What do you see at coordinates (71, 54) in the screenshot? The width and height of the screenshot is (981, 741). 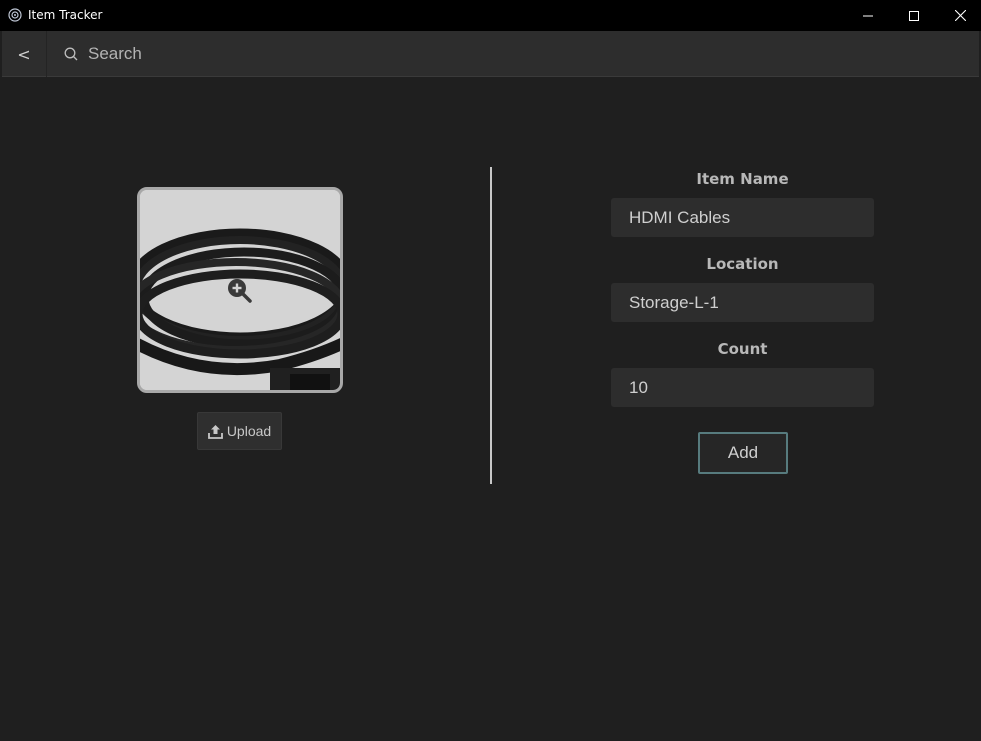 I see `search-icon` at bounding box center [71, 54].